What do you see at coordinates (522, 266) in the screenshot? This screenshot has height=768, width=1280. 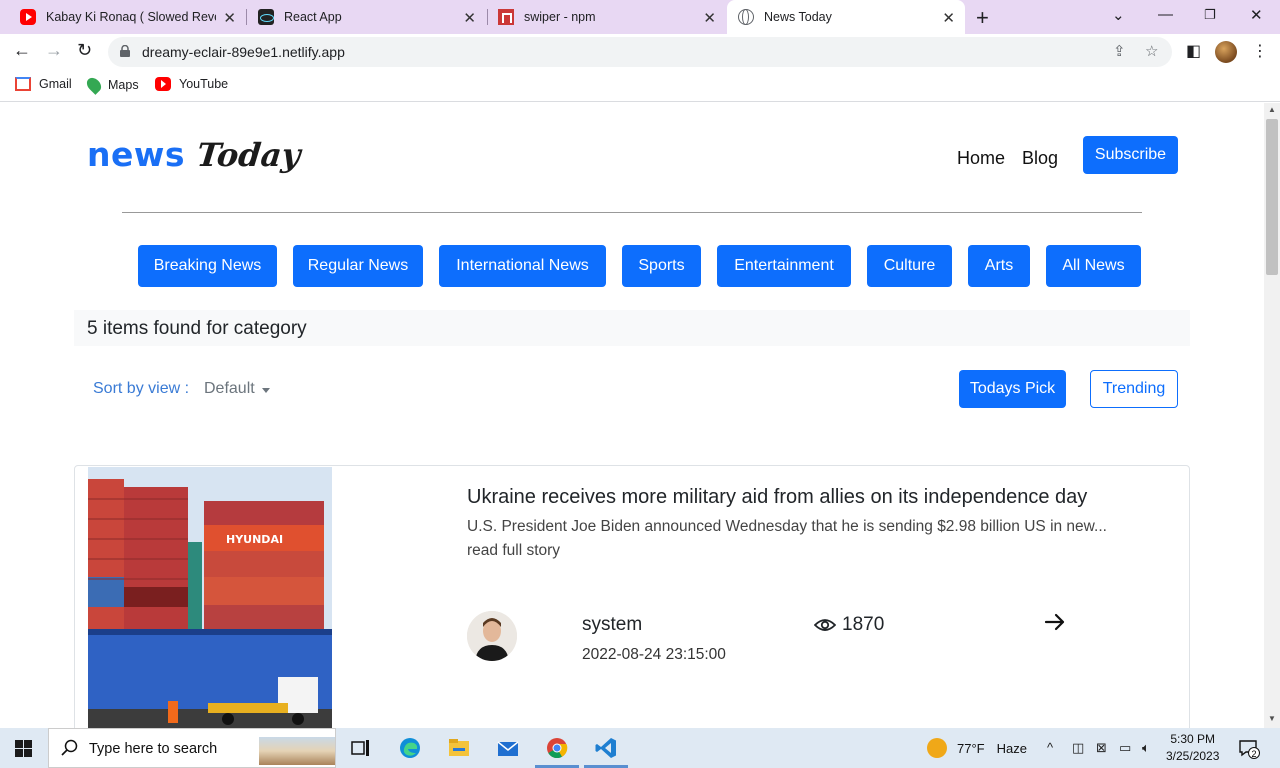 I see `category-international-news: International News` at bounding box center [522, 266].